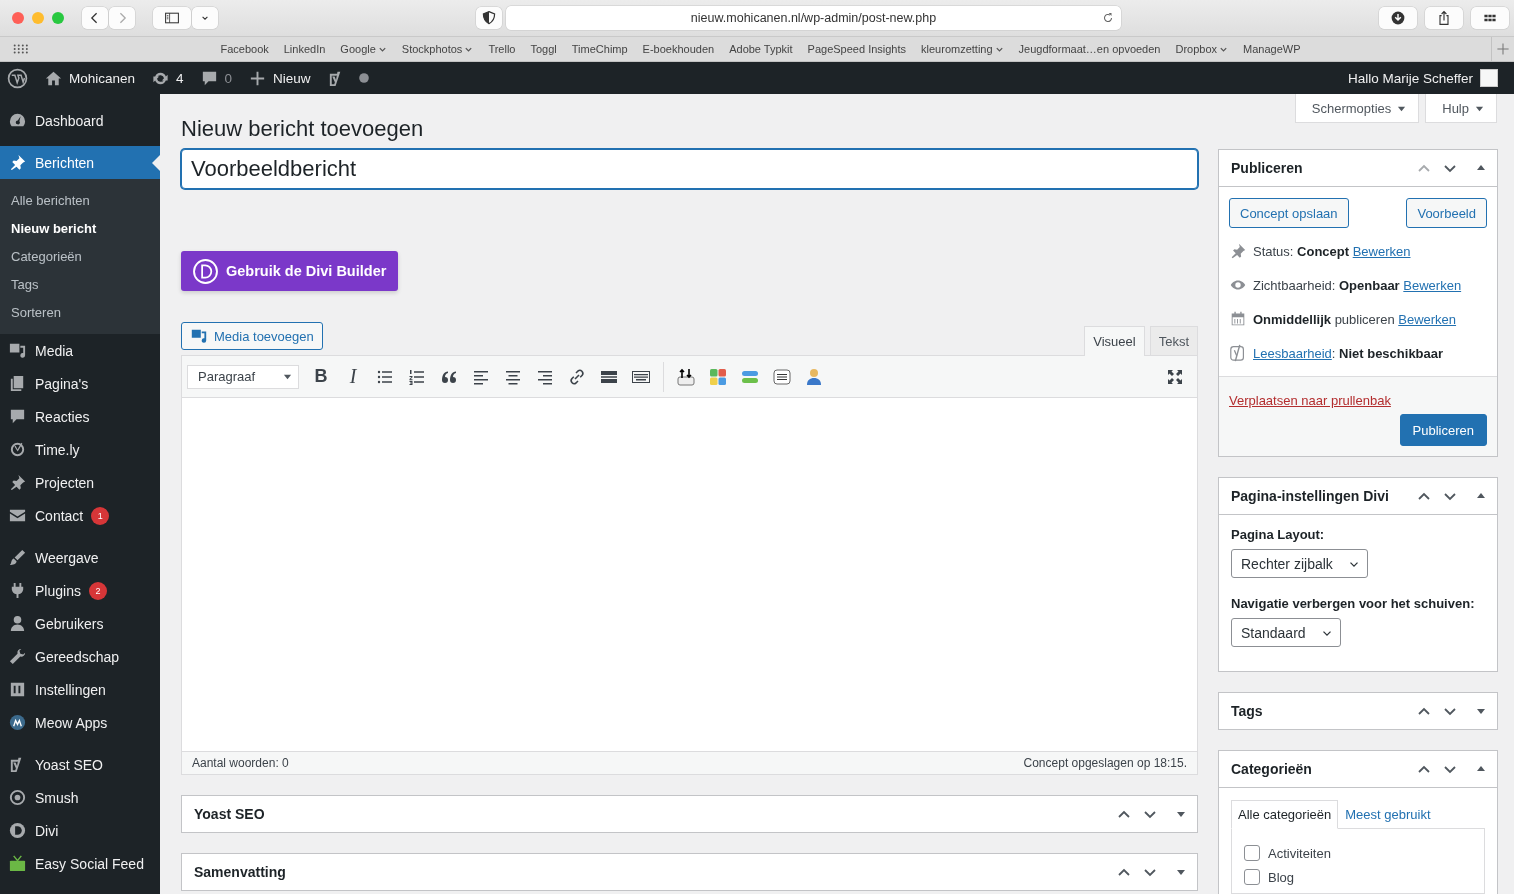 This screenshot has height=894, width=1514. Describe the element at coordinates (1089, 49) in the screenshot. I see `bookmark-link: Jeugdformaat…en opvoeden` at that location.